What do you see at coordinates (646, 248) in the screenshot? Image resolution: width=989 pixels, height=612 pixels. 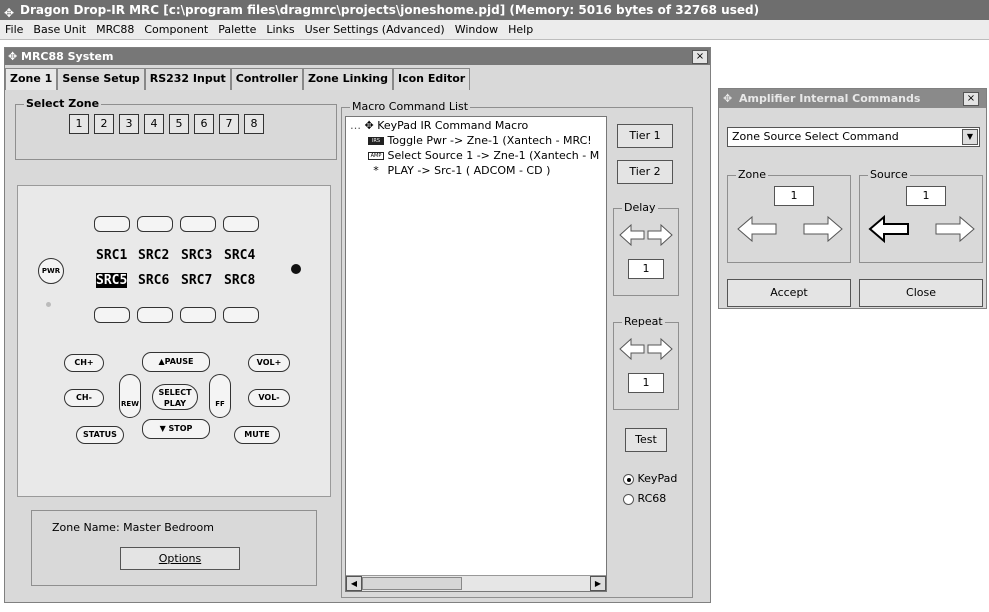 I see `delay-group: Delay 1` at bounding box center [646, 248].